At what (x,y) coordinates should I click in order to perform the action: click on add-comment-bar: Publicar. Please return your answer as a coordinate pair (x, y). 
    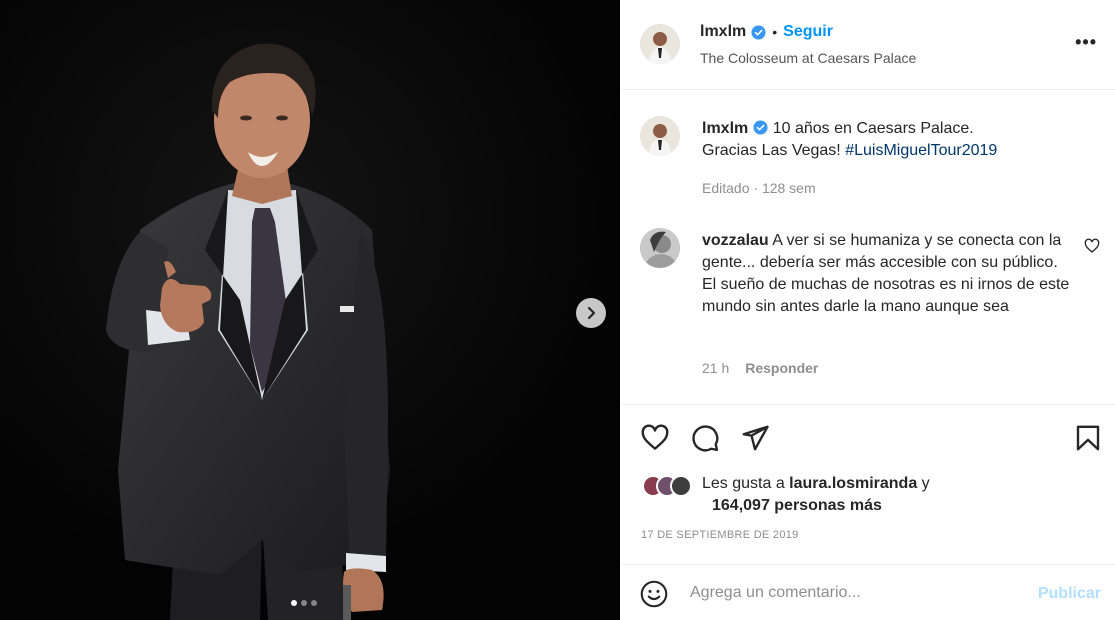
    Looking at the image, I should click on (867, 592).